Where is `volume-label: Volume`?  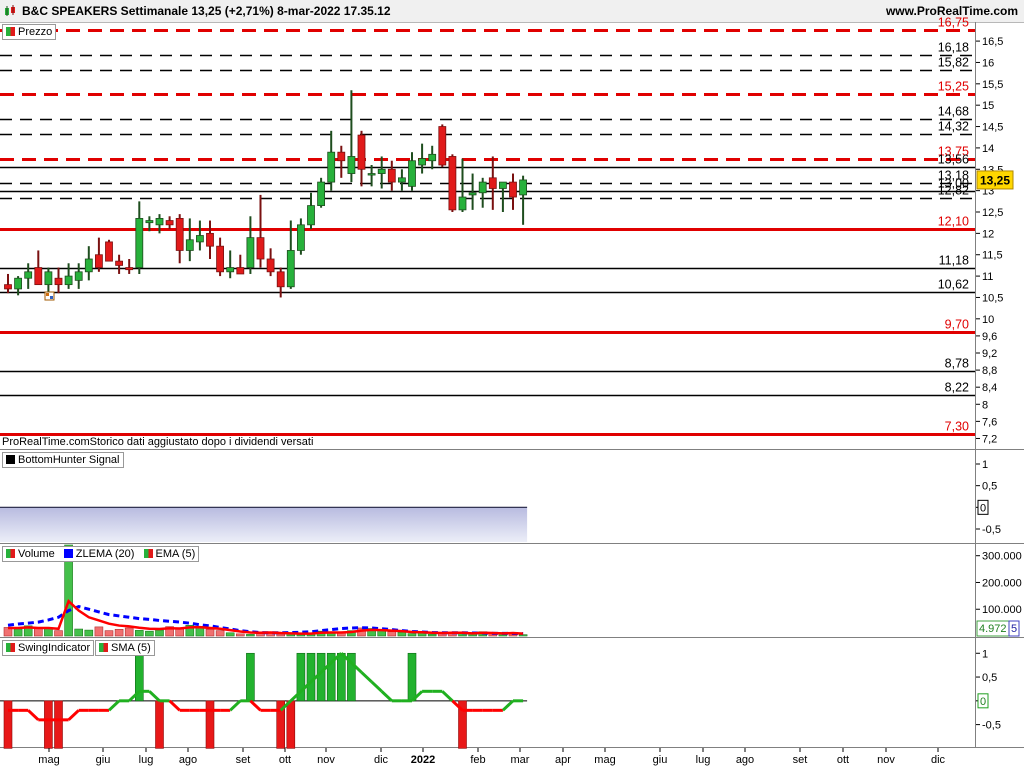 volume-label: Volume is located at coordinates (36, 554).